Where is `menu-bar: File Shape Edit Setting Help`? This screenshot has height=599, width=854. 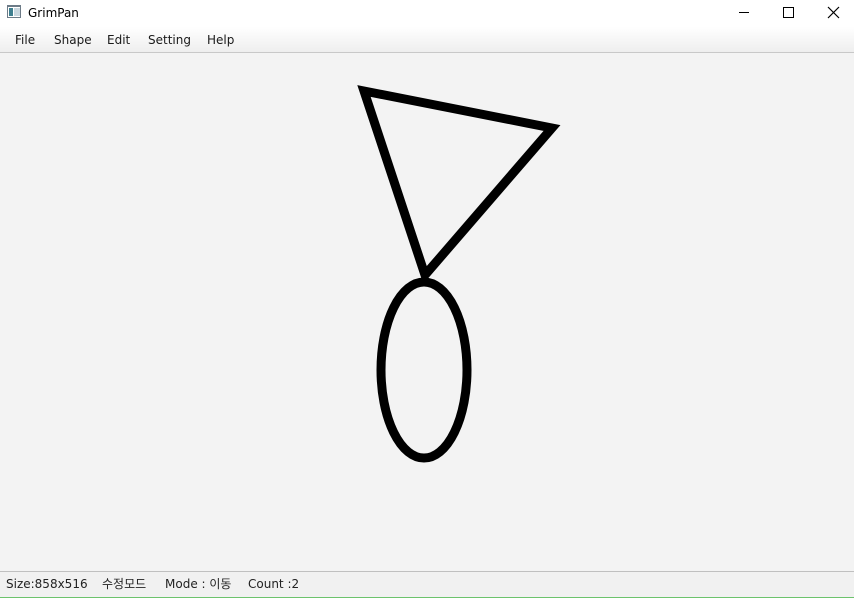
menu-bar: File Shape Edit Setting Help is located at coordinates (427, 40).